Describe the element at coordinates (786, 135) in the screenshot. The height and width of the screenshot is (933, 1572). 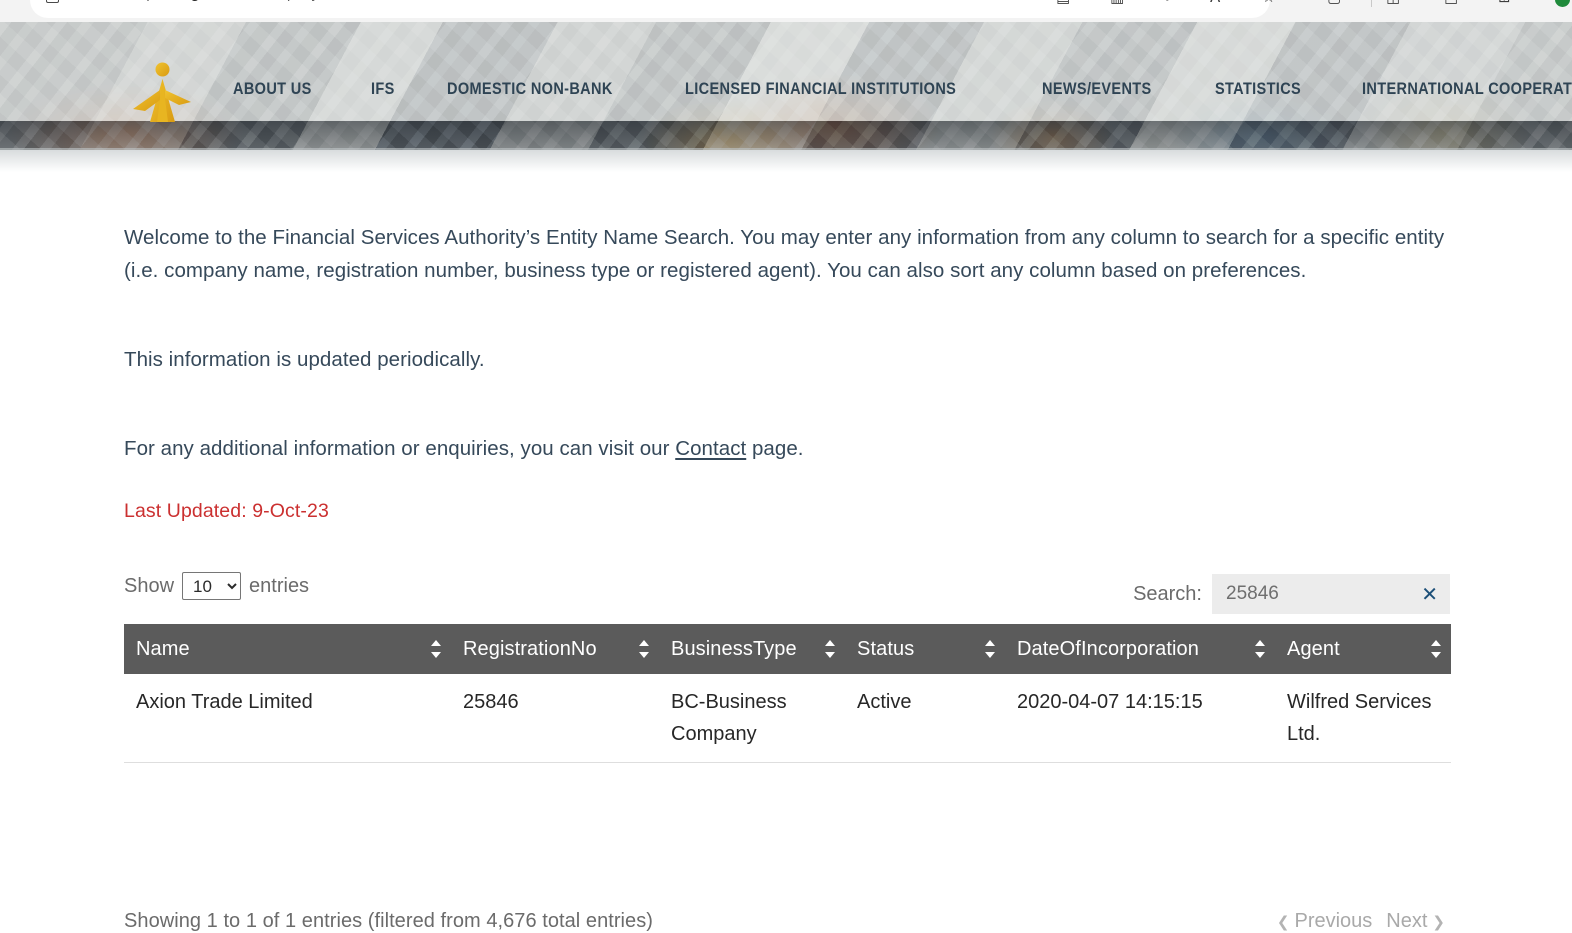
I see `hero-photo-strip` at that location.